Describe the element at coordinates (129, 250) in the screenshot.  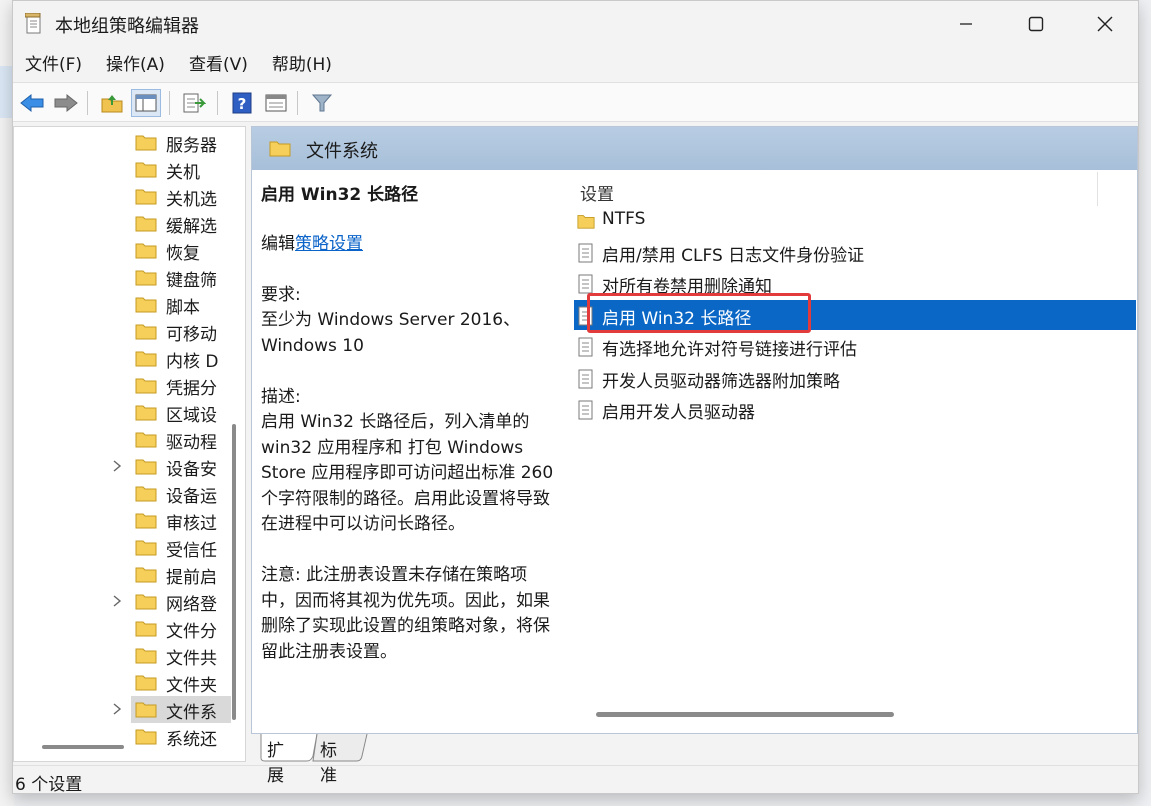
I see `tree-item: 恢复` at that location.